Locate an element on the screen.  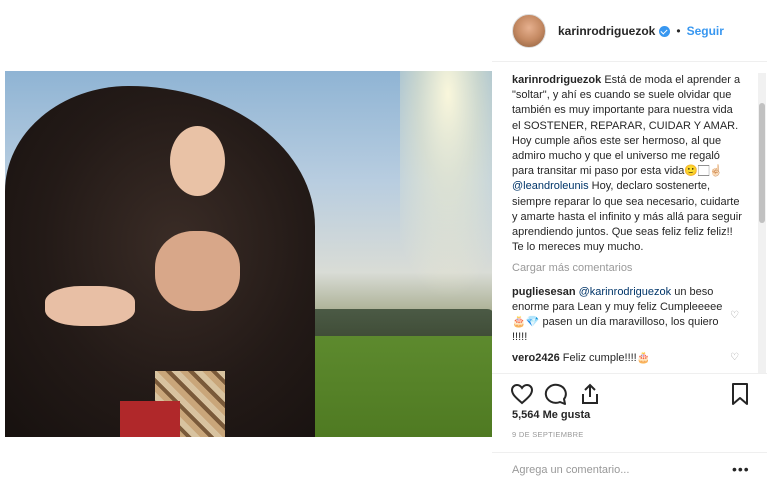
follow-button: Seguir is located at coordinates (705, 31).